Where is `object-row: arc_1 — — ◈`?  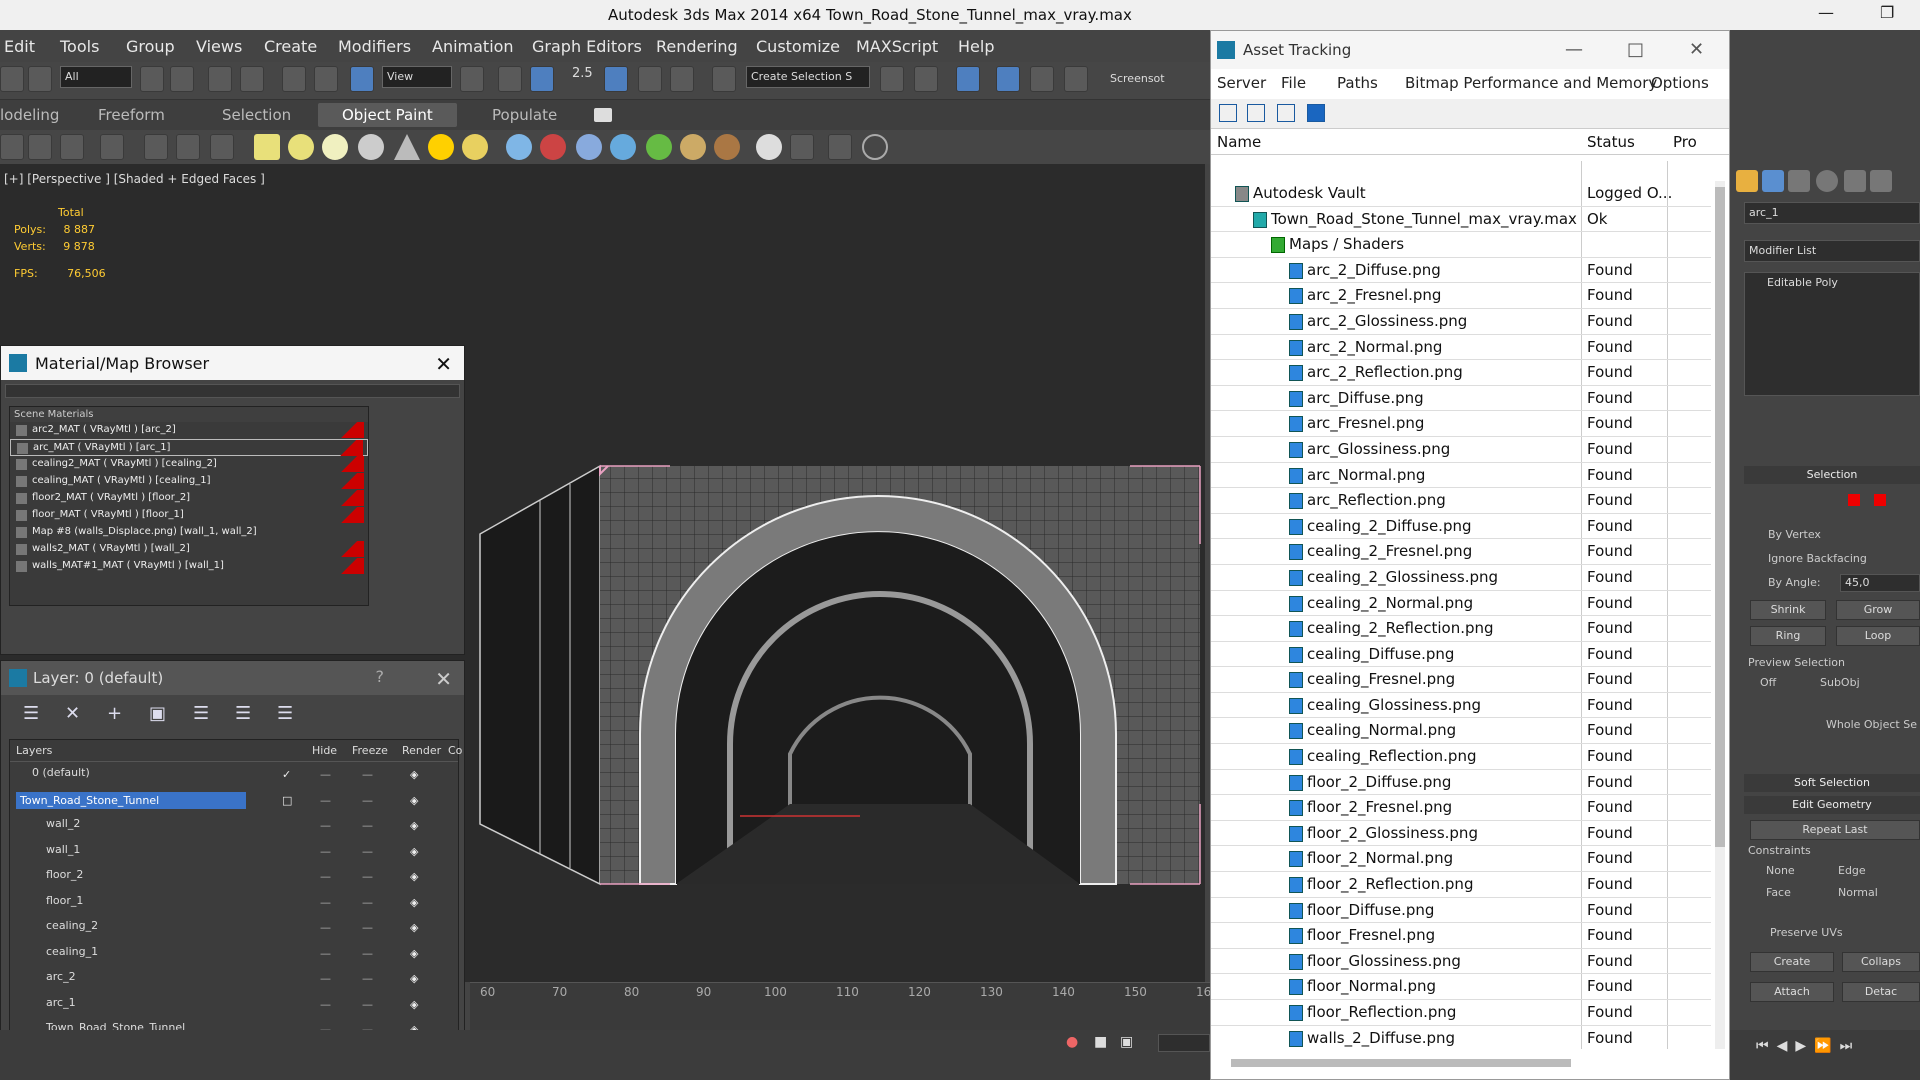 object-row: arc_1 — — ◈ is located at coordinates (234, 1005).